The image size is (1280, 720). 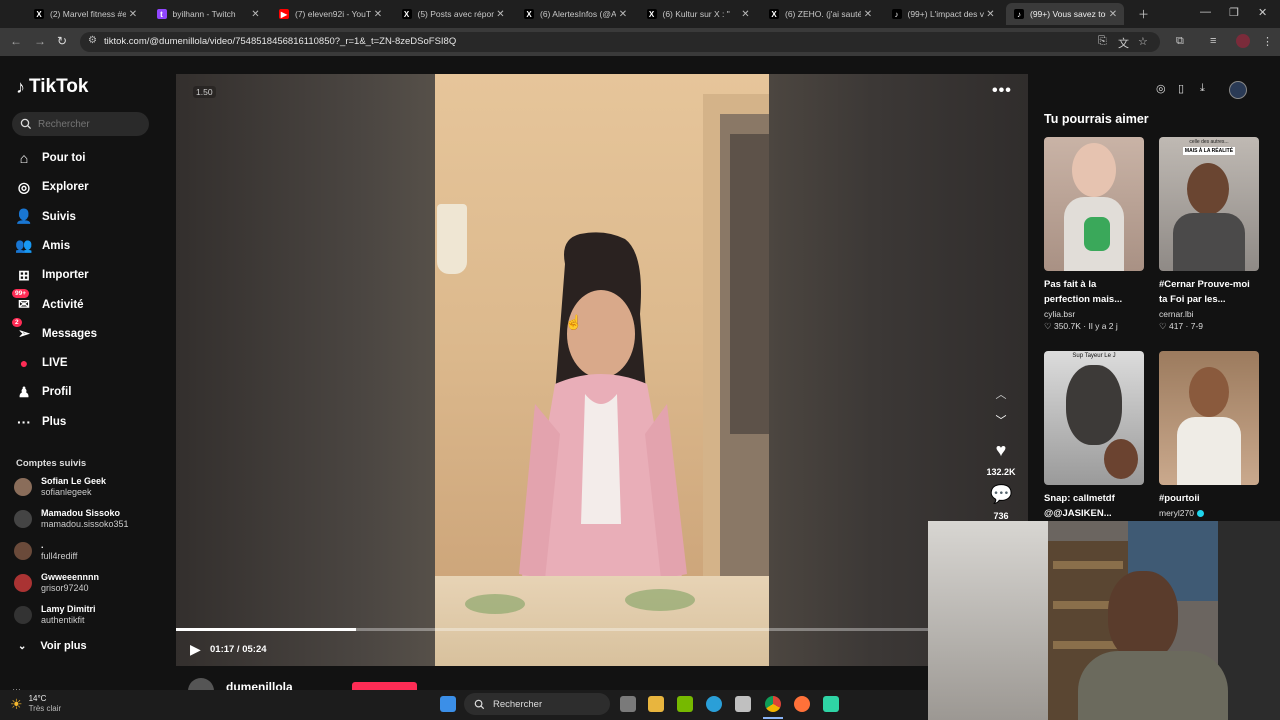 What do you see at coordinates (330, 14) in the screenshot?
I see `browser-tab: ▶ (7) eleven92i - YouTube✕` at bounding box center [330, 14].